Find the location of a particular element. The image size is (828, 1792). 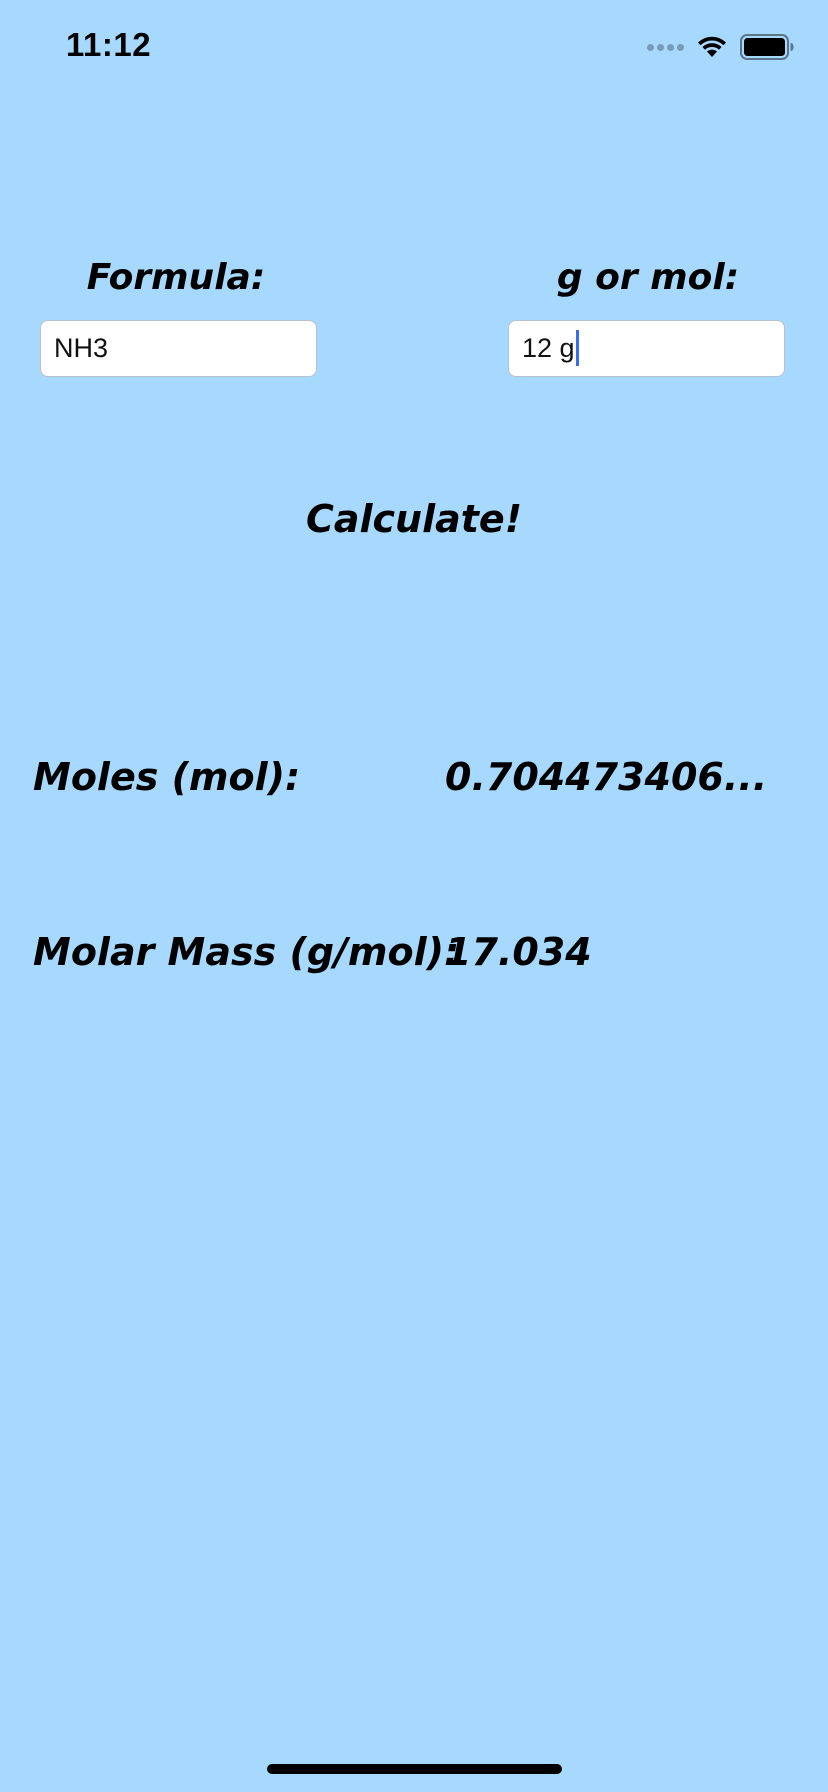

amount-input-value: 12 g is located at coordinates (548, 348).